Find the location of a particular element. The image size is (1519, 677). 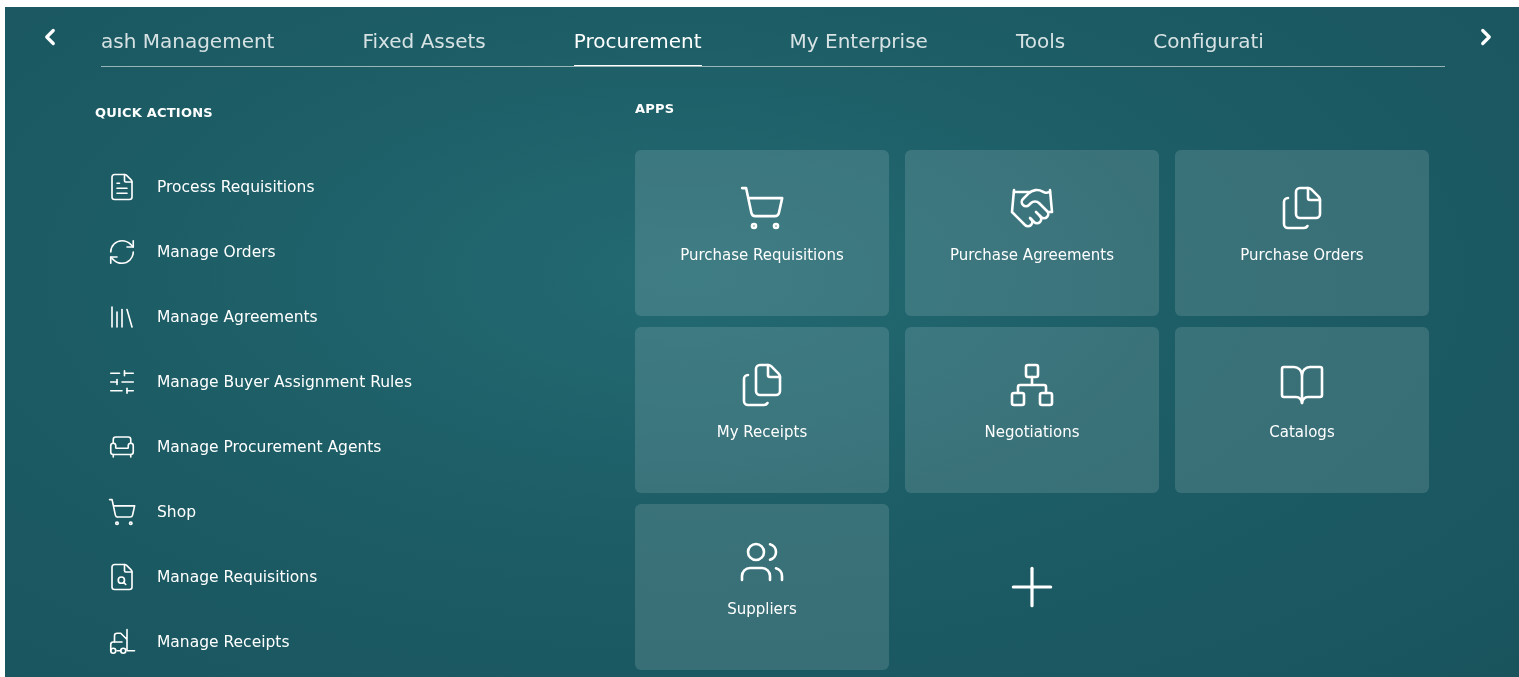

app-tile: Purchase Agreements is located at coordinates (1032, 233).